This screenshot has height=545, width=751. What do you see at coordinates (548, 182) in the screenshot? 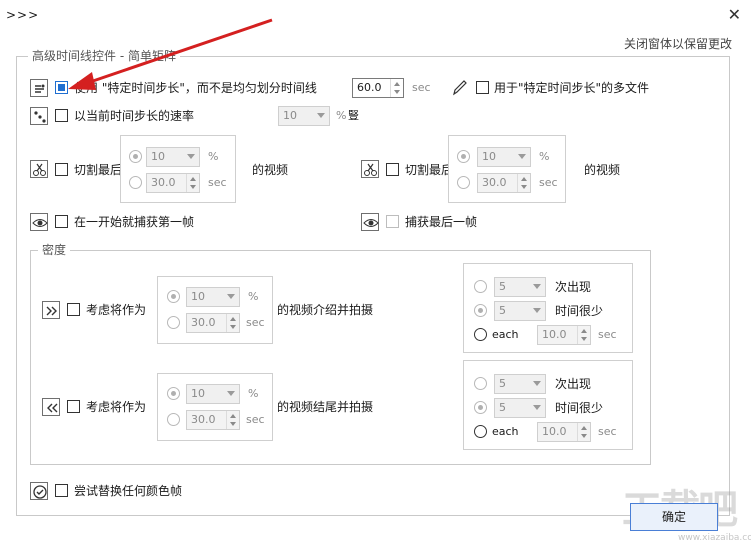
I see `cut-last-sec-unit: sec` at bounding box center [548, 182].